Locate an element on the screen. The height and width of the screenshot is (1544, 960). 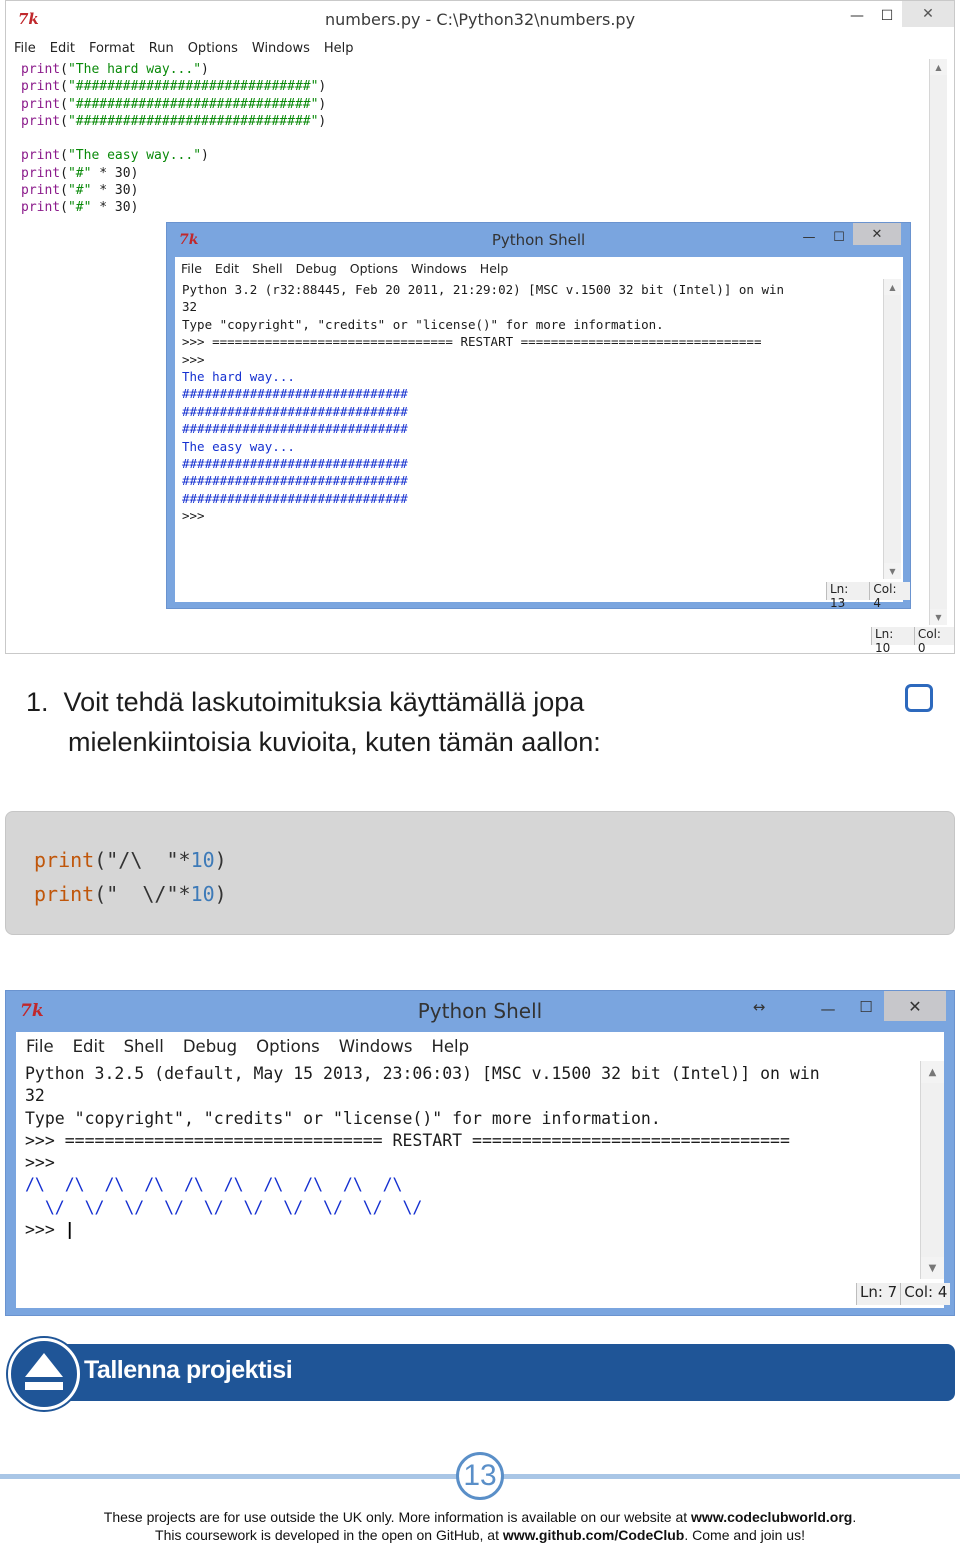
shell1-scrollbar: ▲ ▼ is located at coordinates (892, 429).